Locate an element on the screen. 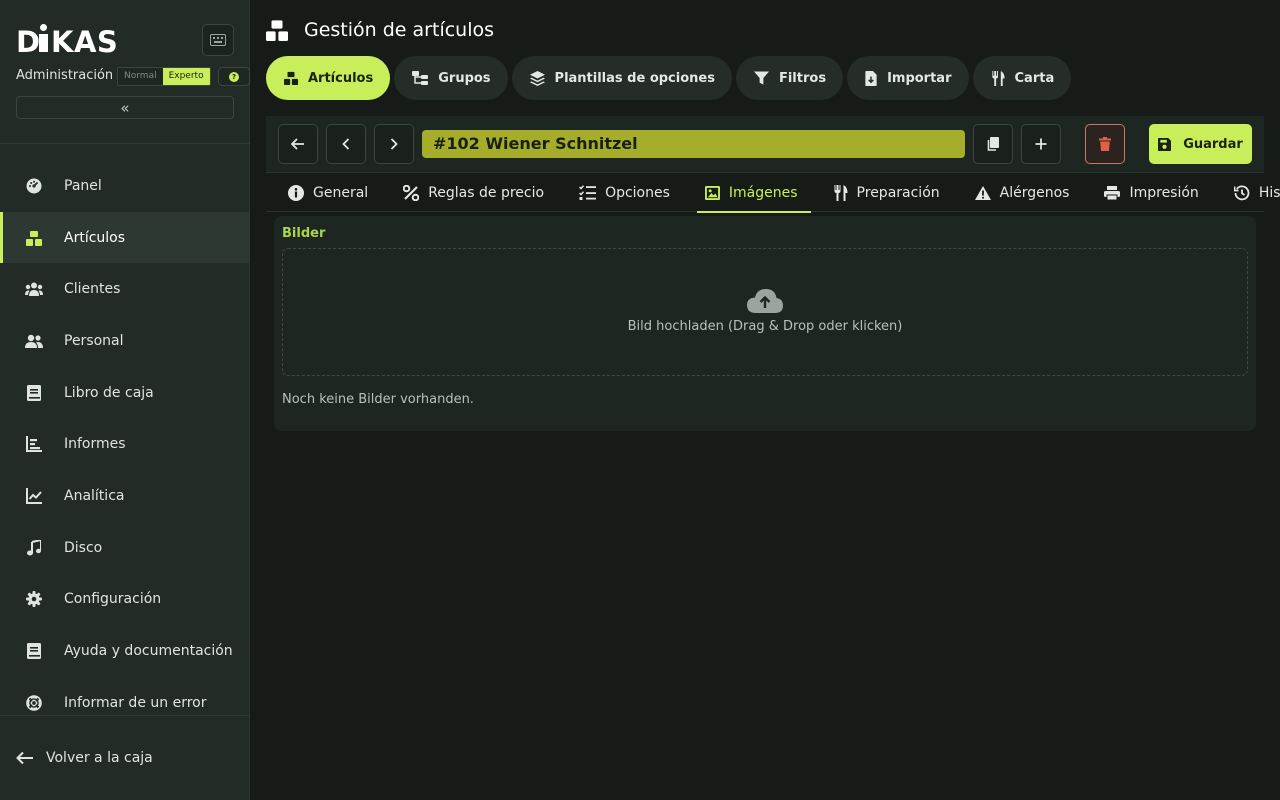 Image resolution: width=1280 pixels, height=800 pixels. tab-historial: Historial is located at coordinates (1246, 192).